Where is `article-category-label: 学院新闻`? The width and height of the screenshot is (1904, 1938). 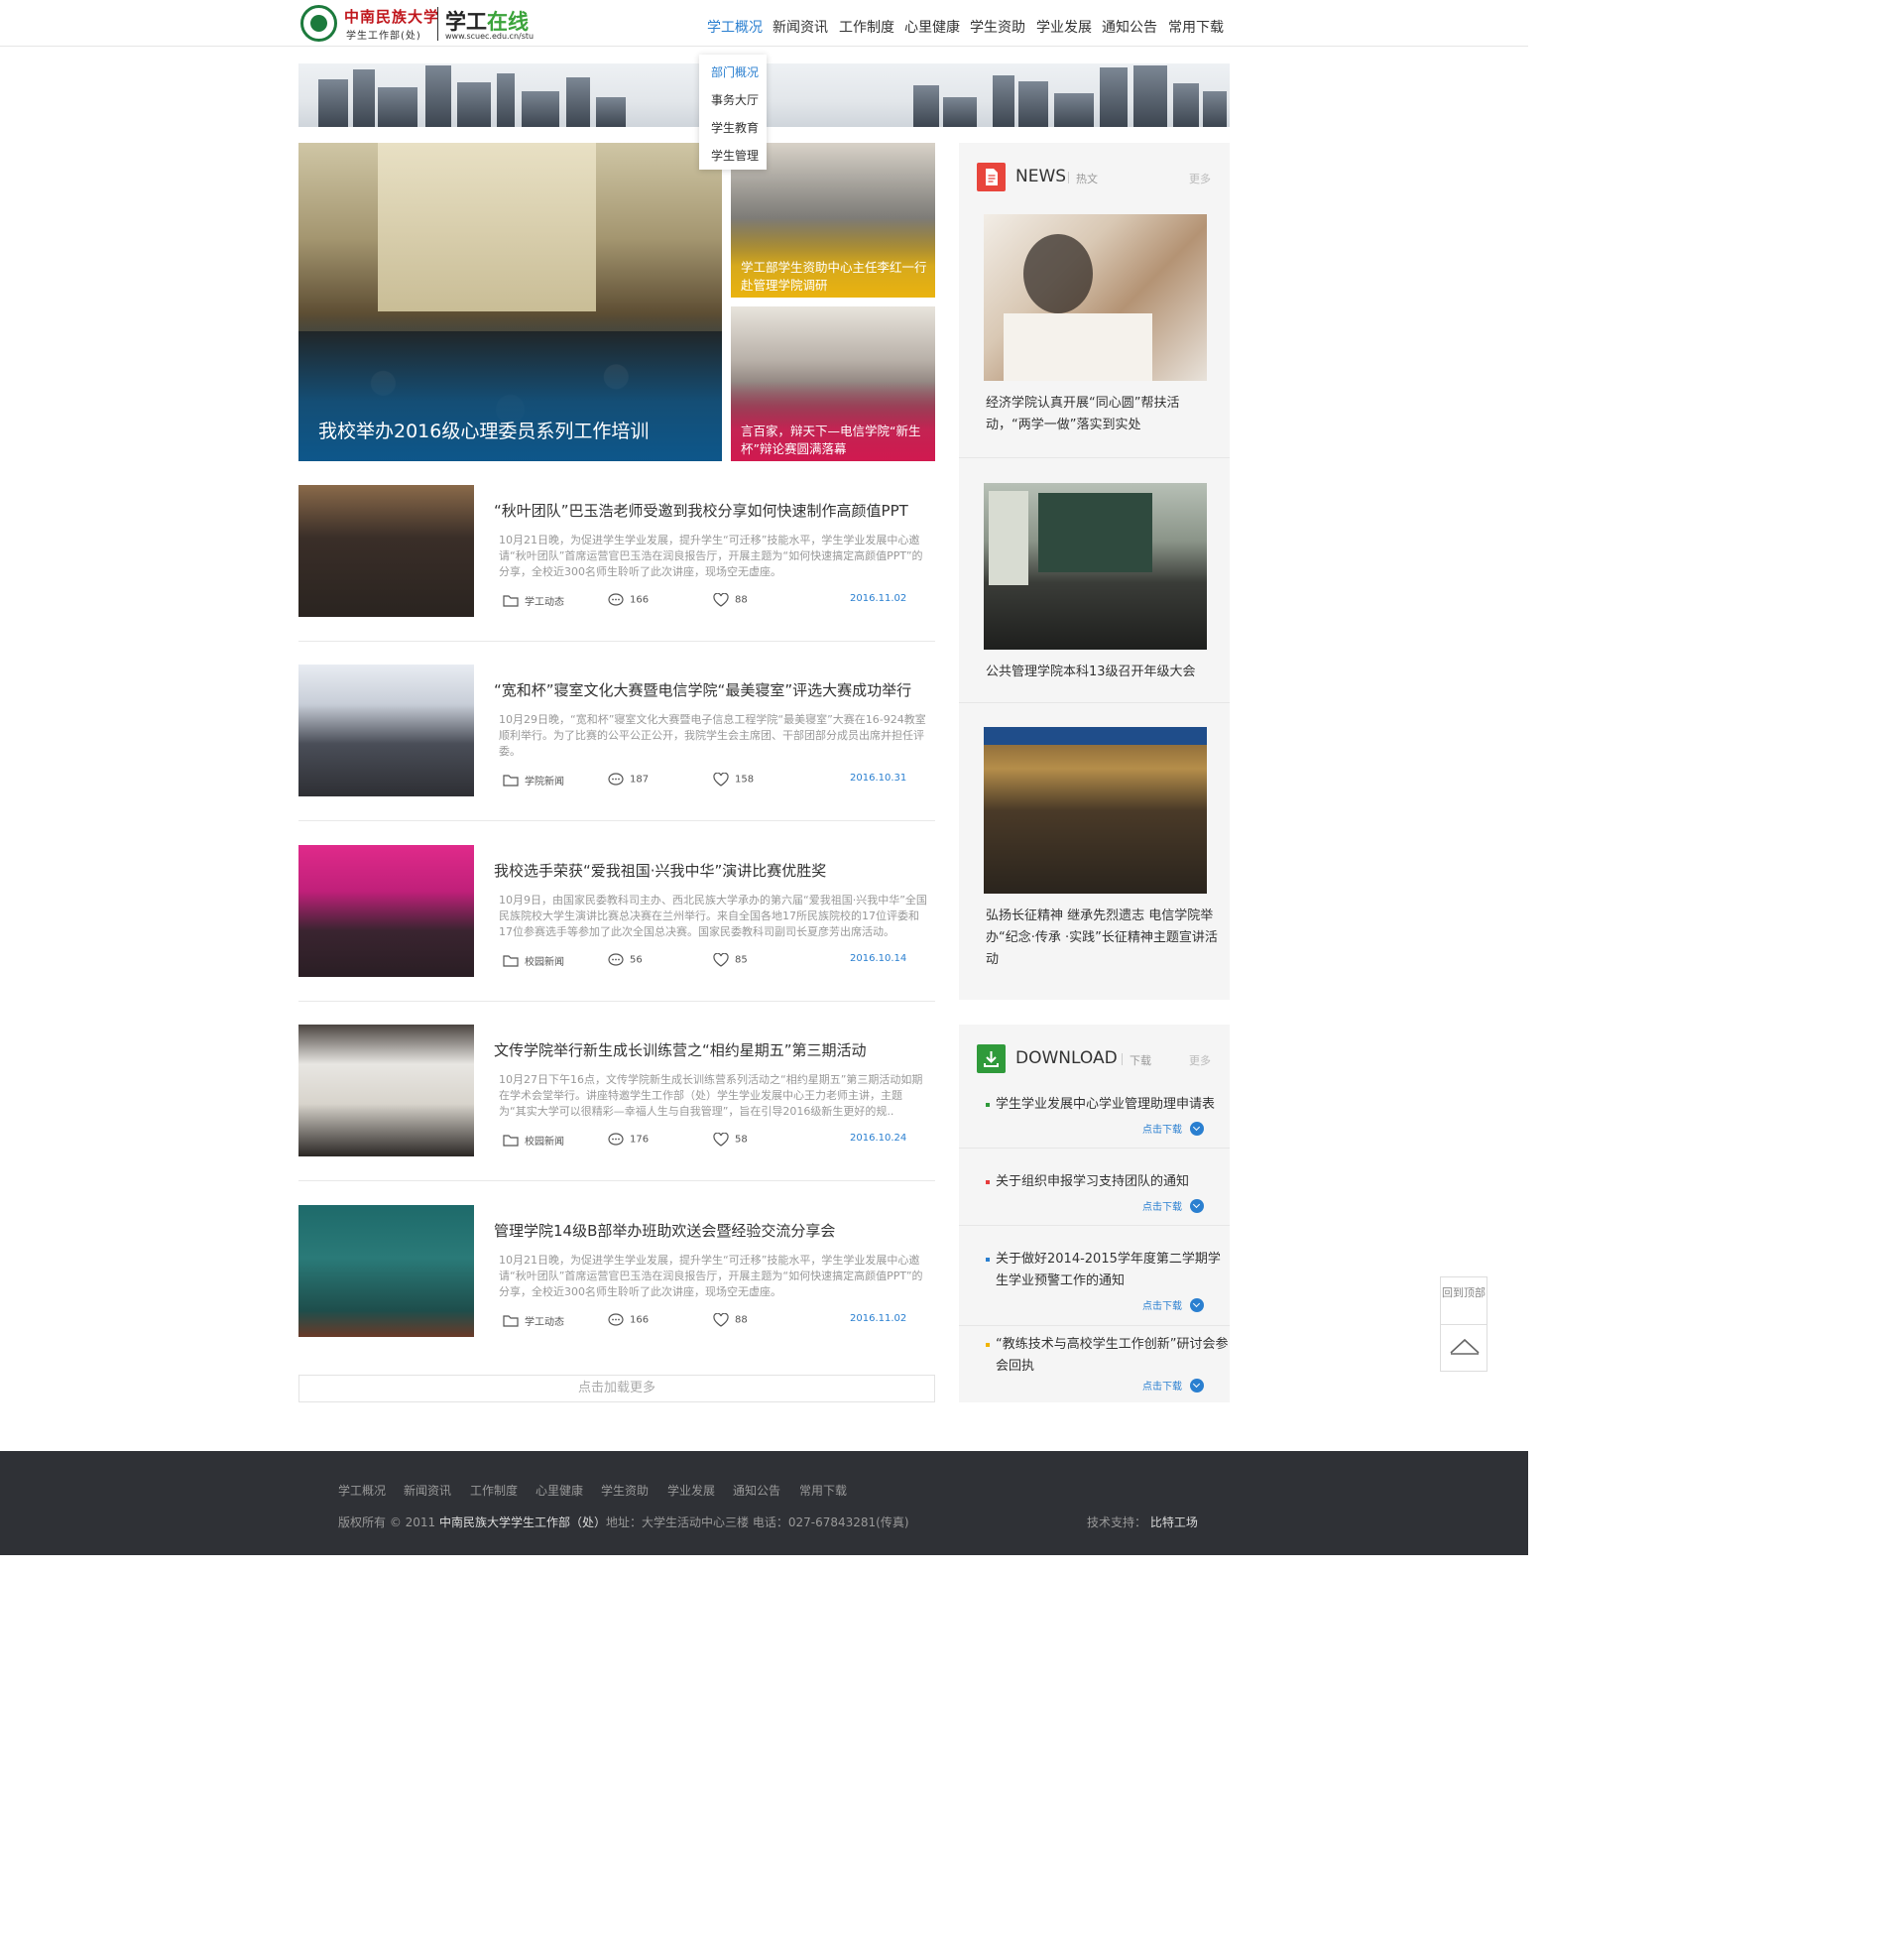 article-category-label: 学院新闻 is located at coordinates (544, 782).